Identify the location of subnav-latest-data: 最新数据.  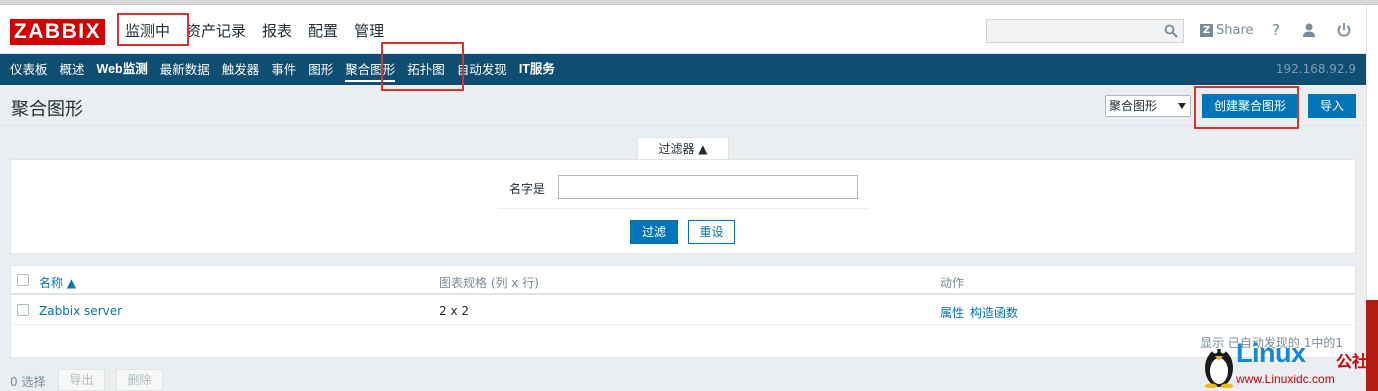
(185, 69).